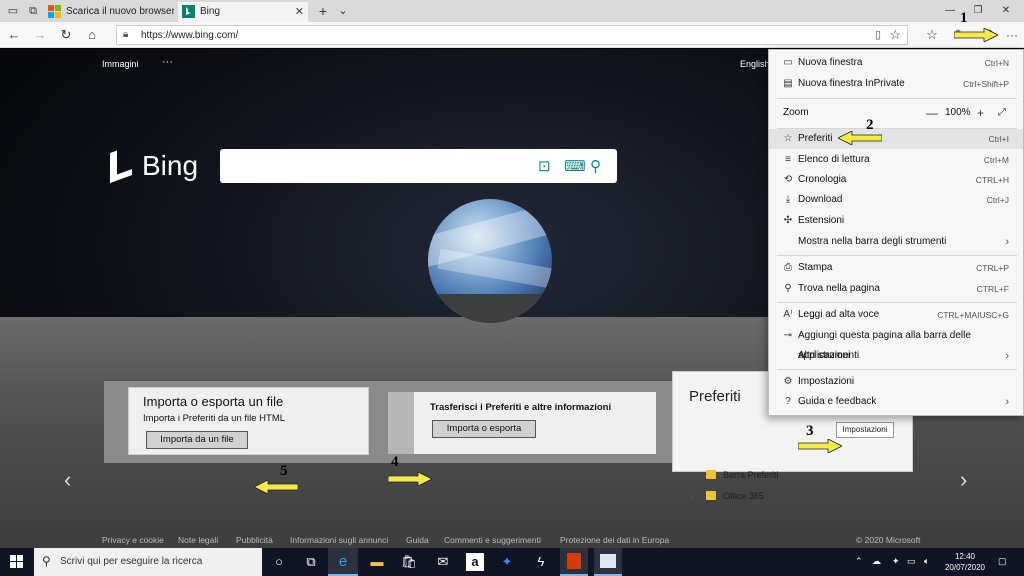  Describe the element at coordinates (878, 34) in the screenshot. I see `reading-view-icon: ▯` at that location.